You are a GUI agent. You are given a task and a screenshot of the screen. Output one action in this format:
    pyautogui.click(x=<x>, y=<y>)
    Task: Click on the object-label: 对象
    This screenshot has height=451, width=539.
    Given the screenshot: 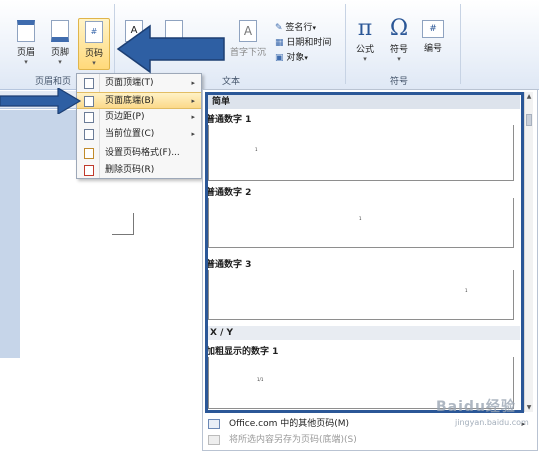 What is the action you would take?
    pyautogui.click(x=295, y=58)
    